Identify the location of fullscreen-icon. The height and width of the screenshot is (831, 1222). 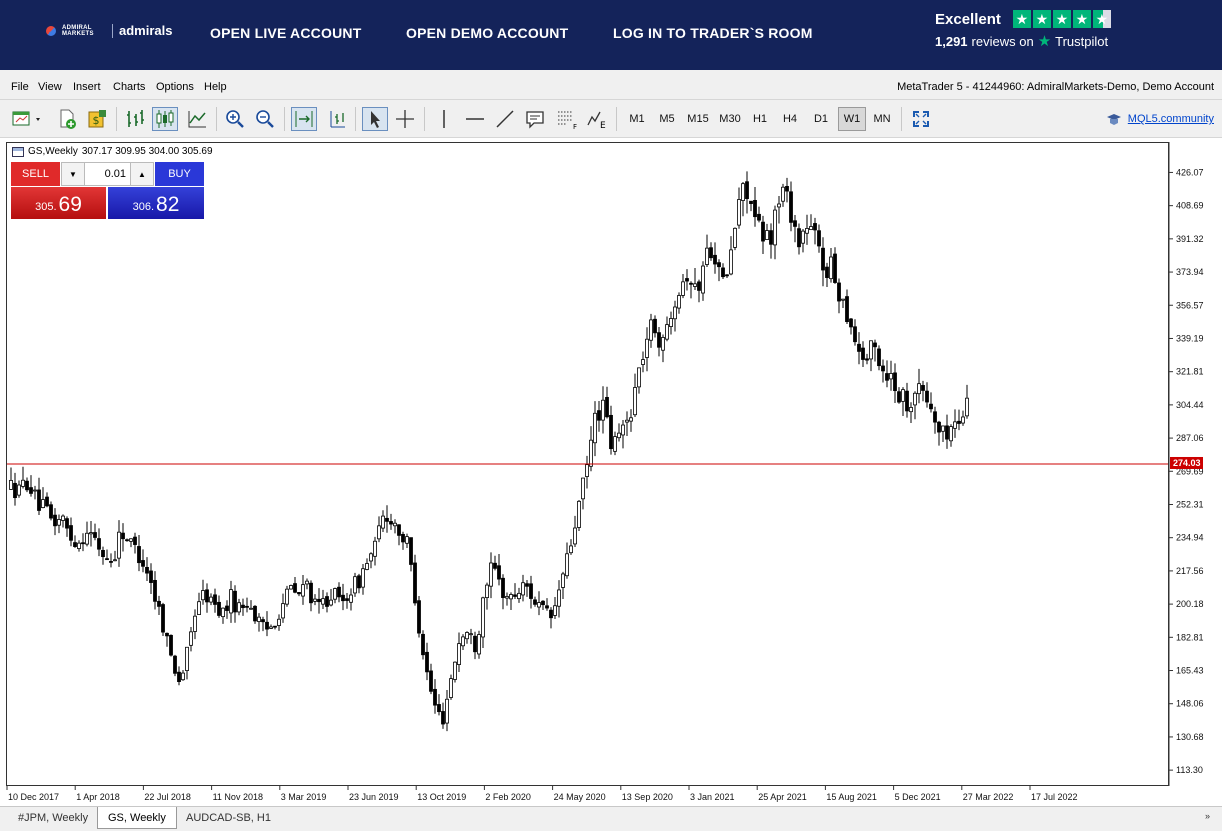
(921, 119).